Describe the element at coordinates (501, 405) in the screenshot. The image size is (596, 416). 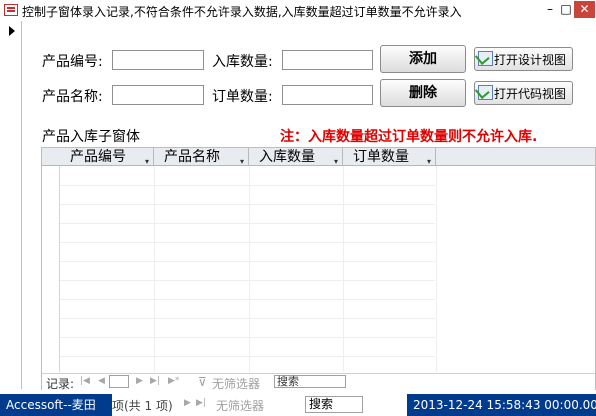
I see `clock-status: 2013-12-24 15:58:43 00:00.000` at that location.